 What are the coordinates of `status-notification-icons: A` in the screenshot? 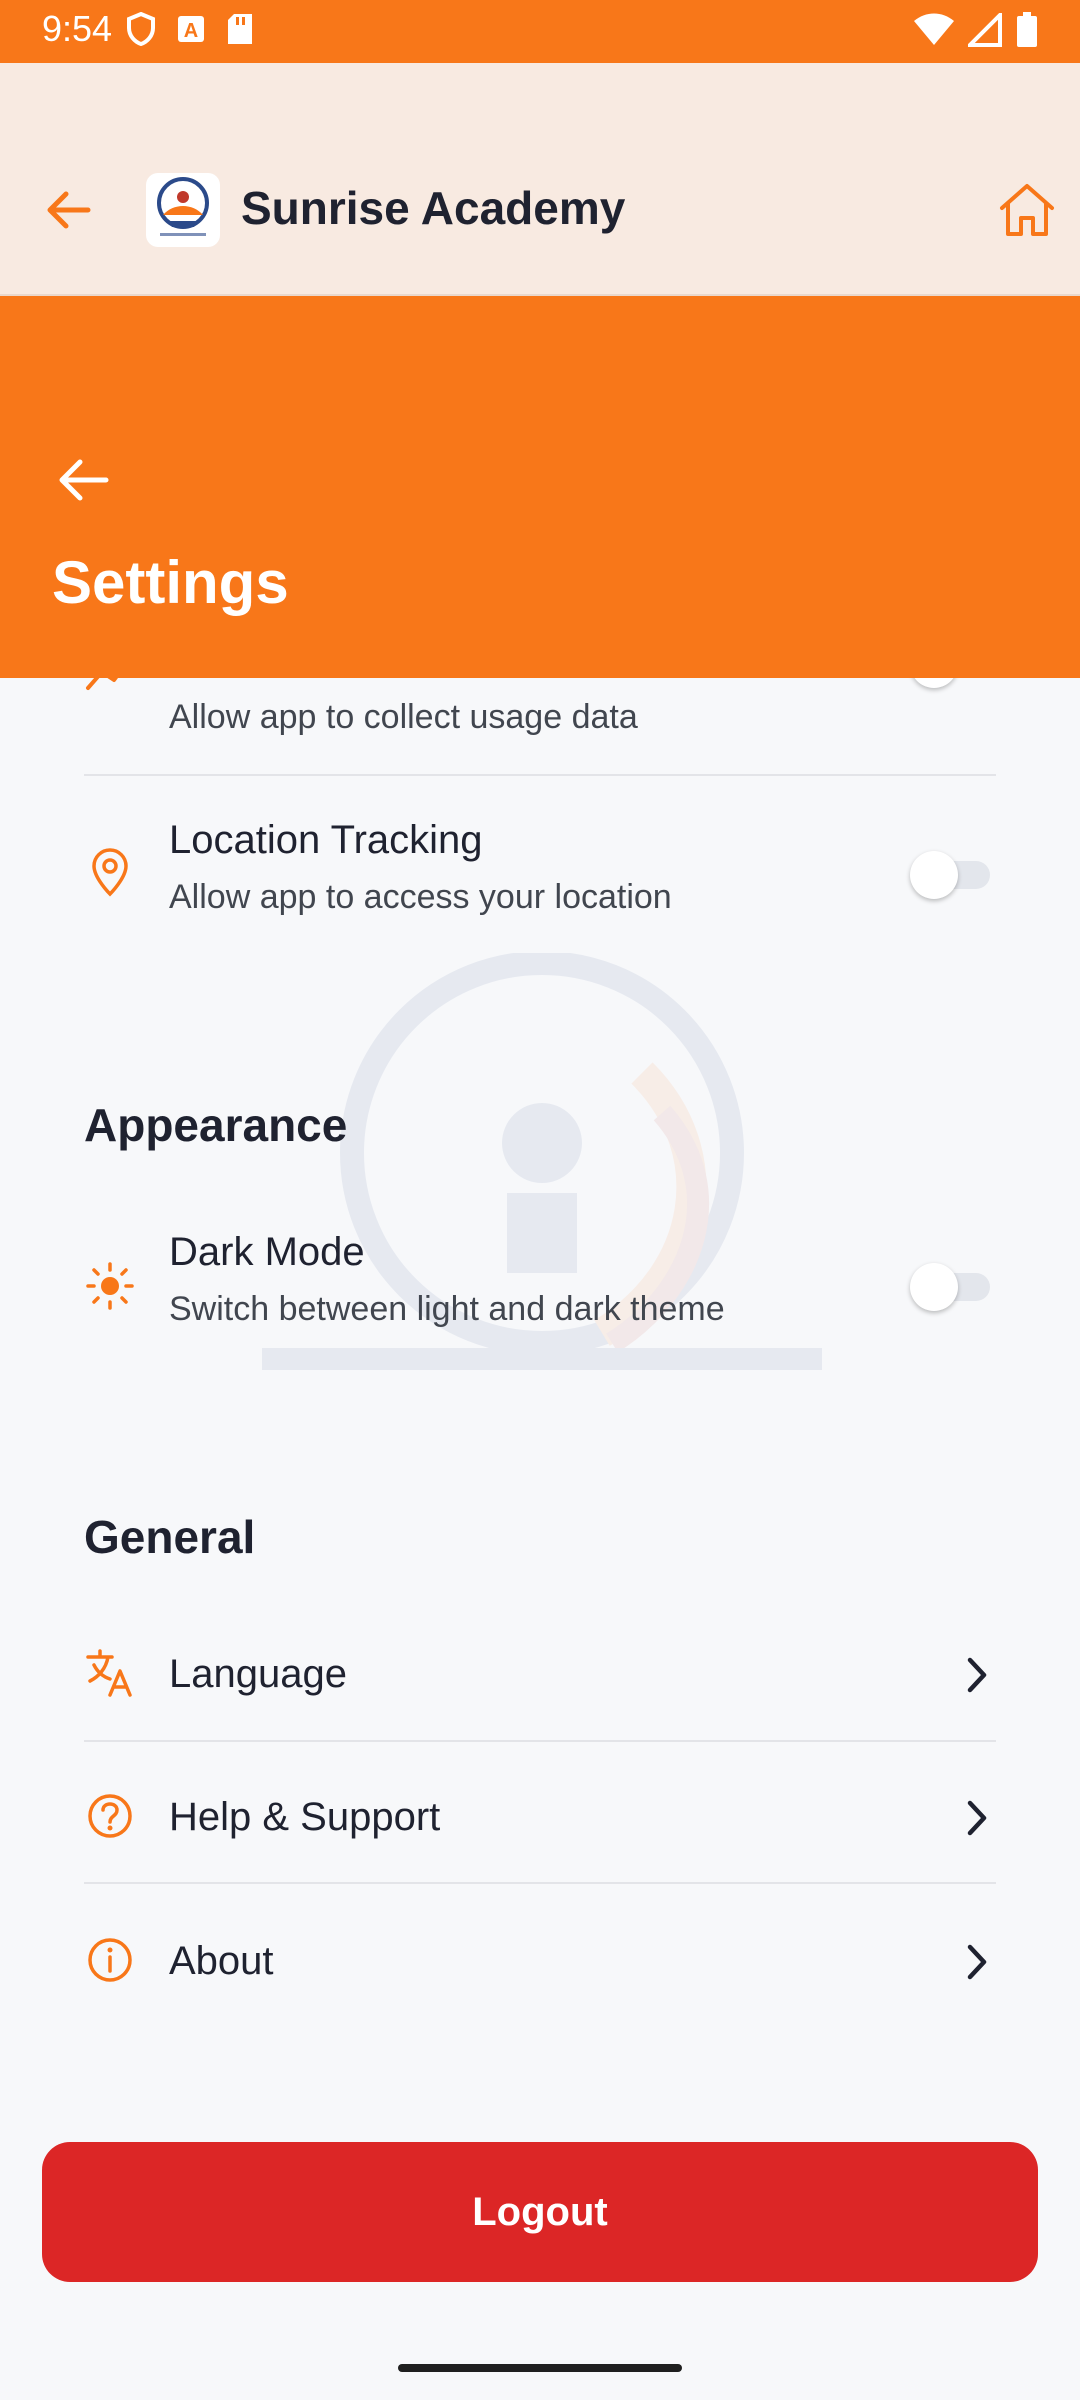 It's located at (190, 29).